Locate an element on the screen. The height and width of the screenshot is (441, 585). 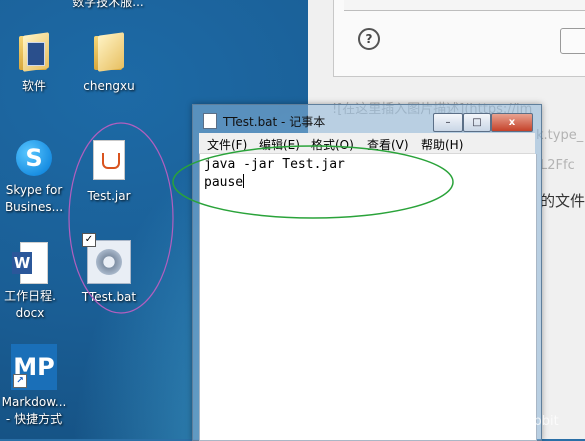
background-text-line: k.type_ is located at coordinates (560, 135).